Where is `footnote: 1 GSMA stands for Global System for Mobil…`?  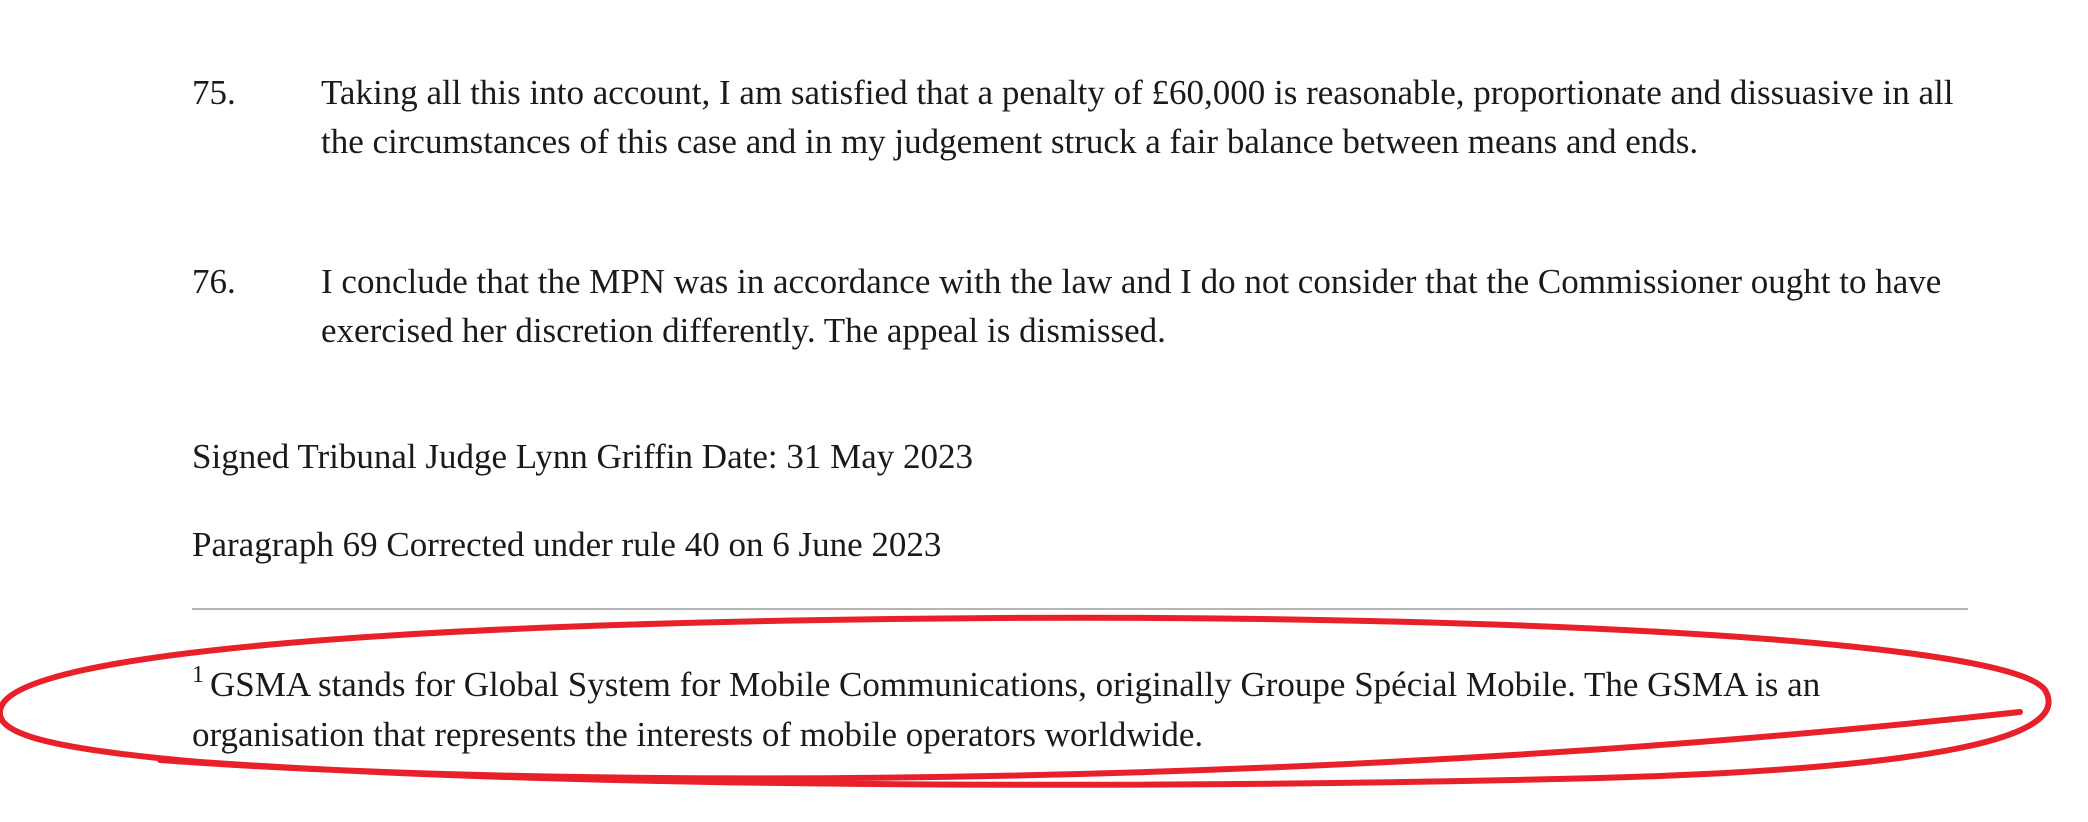
footnote: 1 GSMA stands for Global System for Mobil… is located at coordinates (1082, 710).